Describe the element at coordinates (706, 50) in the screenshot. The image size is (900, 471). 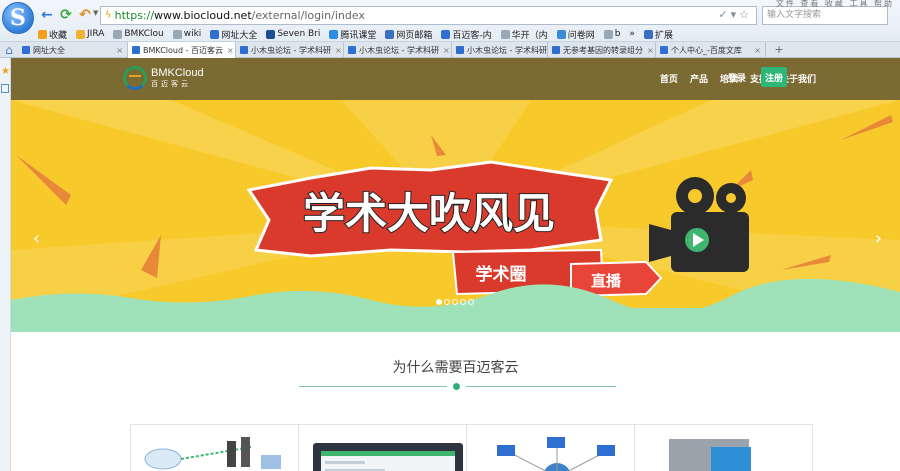
I see `tab-label: 个人中心_-百度文库` at that location.